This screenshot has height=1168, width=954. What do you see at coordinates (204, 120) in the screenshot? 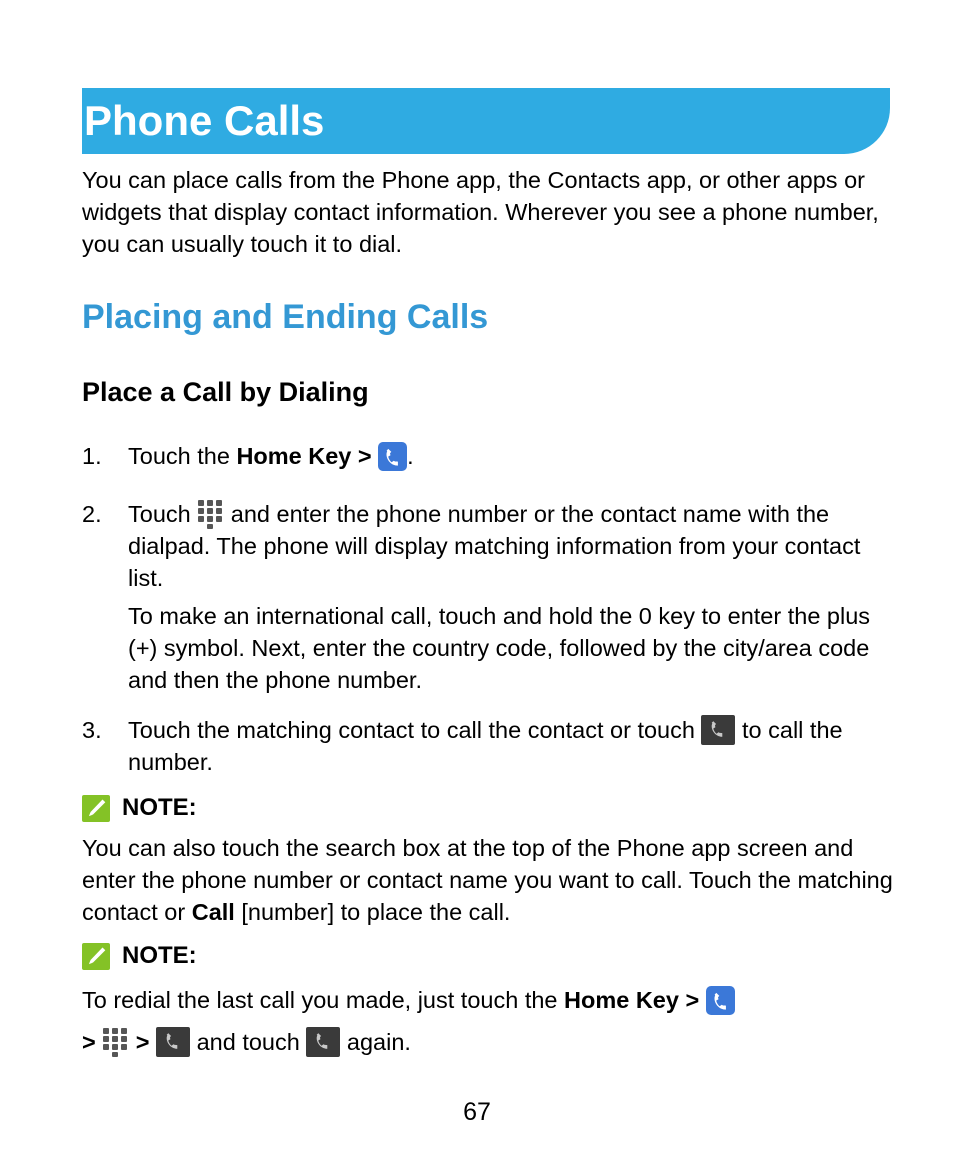
I see `page-title: Phone Calls` at bounding box center [204, 120].